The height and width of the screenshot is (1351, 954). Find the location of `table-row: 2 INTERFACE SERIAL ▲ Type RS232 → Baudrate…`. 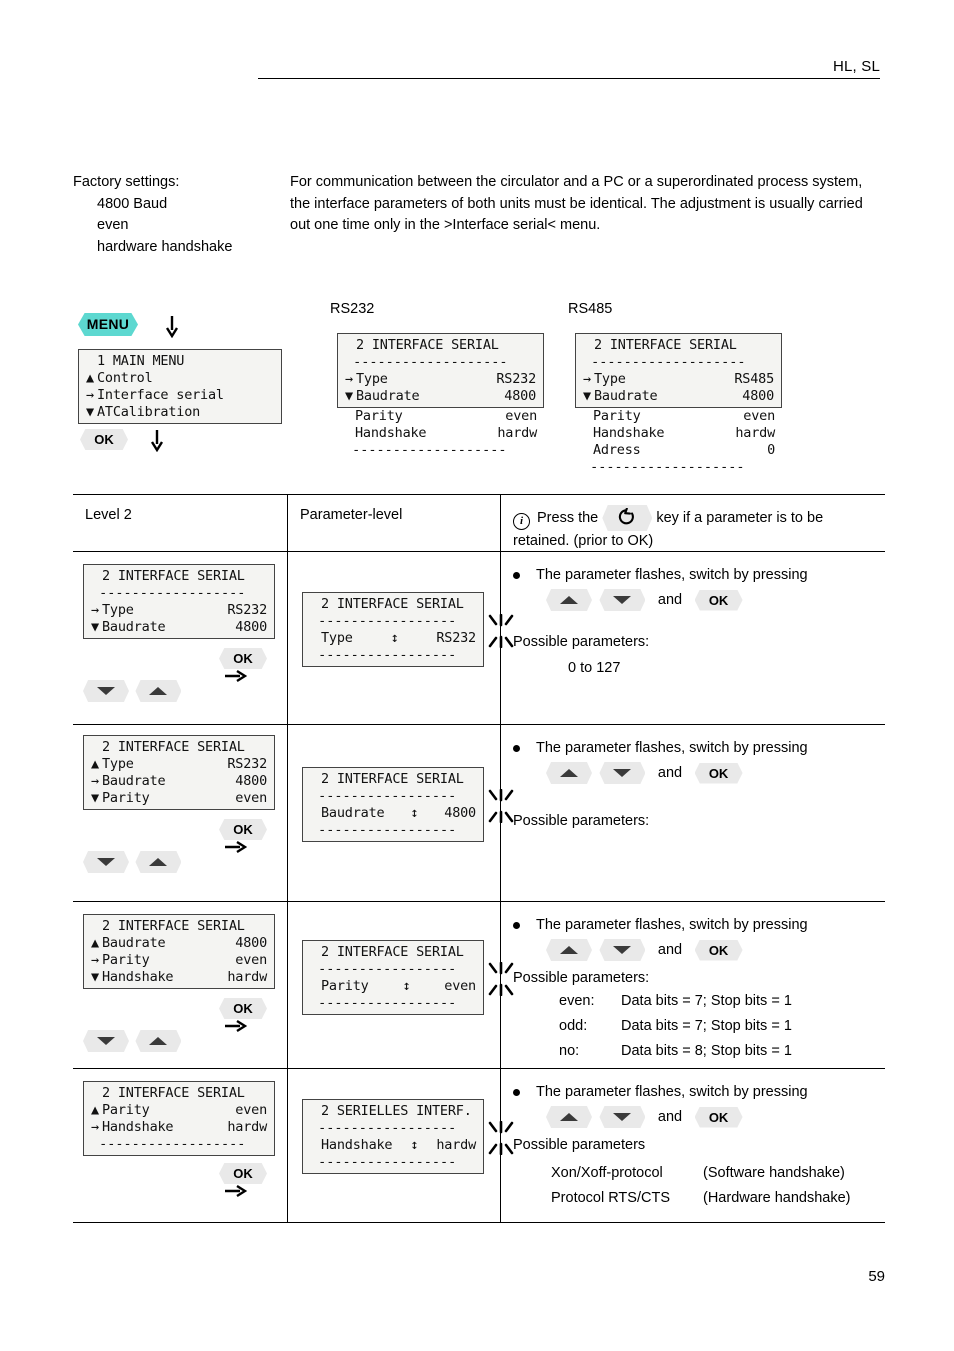

table-row: 2 INTERFACE SERIAL ▲ Type RS232 → Baudrate… is located at coordinates (479, 812).